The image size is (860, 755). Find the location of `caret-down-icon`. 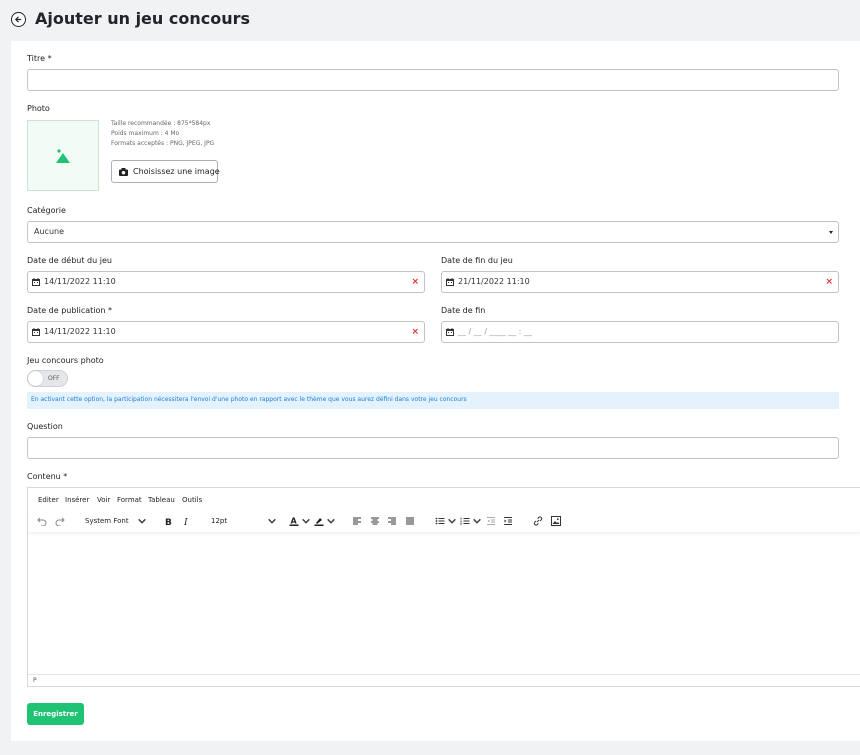

caret-down-icon is located at coordinates (831, 232).